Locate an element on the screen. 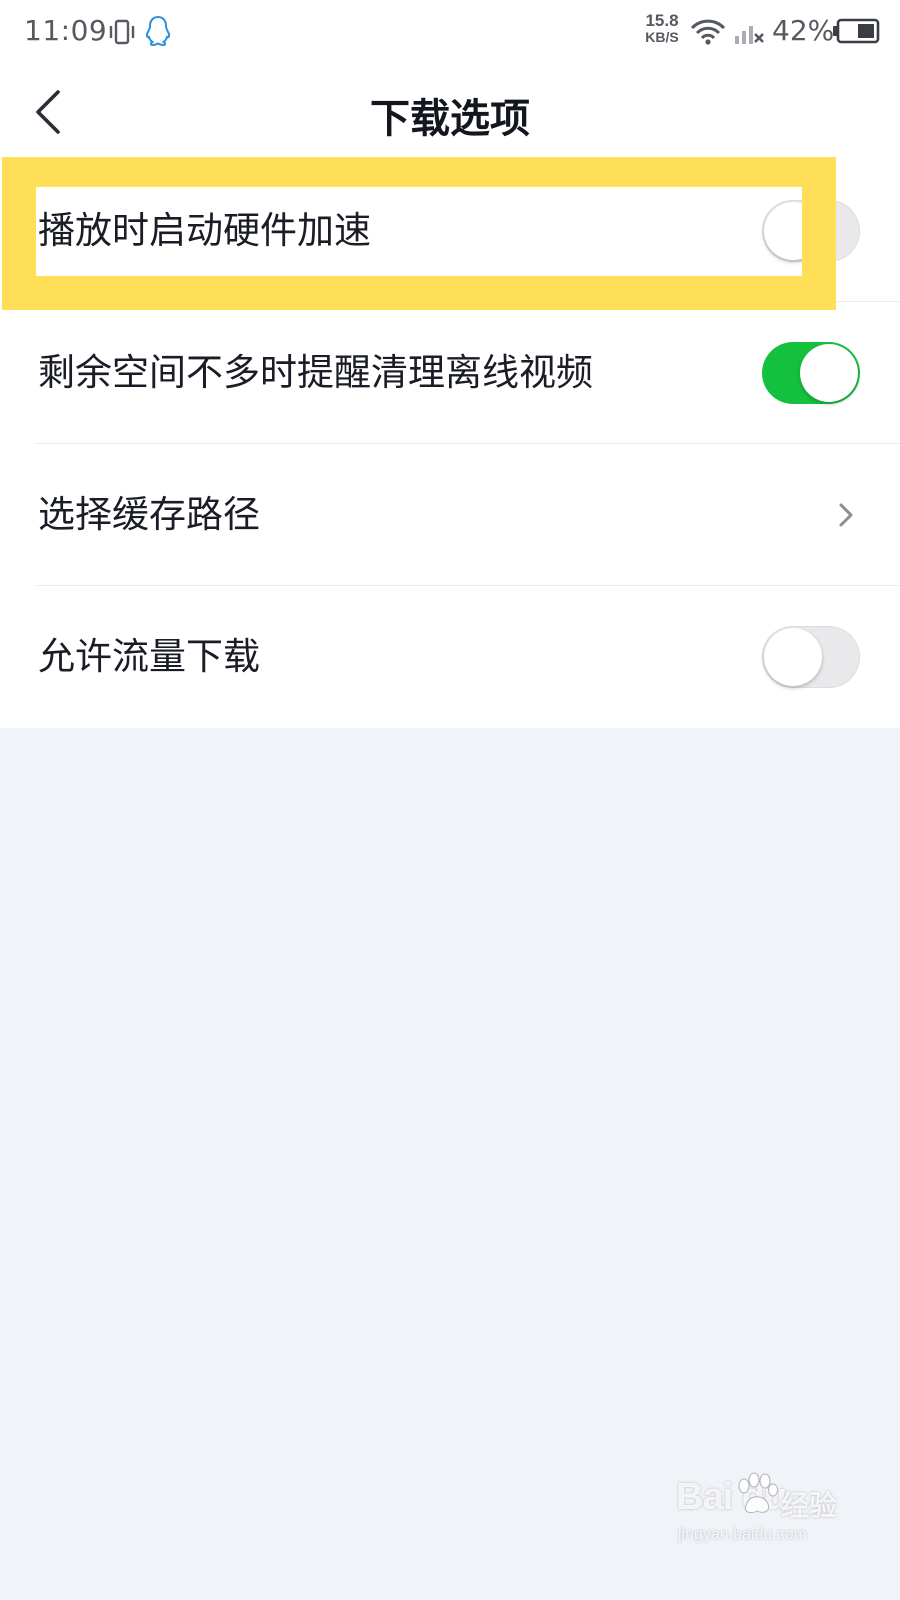  qq-icon is located at coordinates (158, 31).